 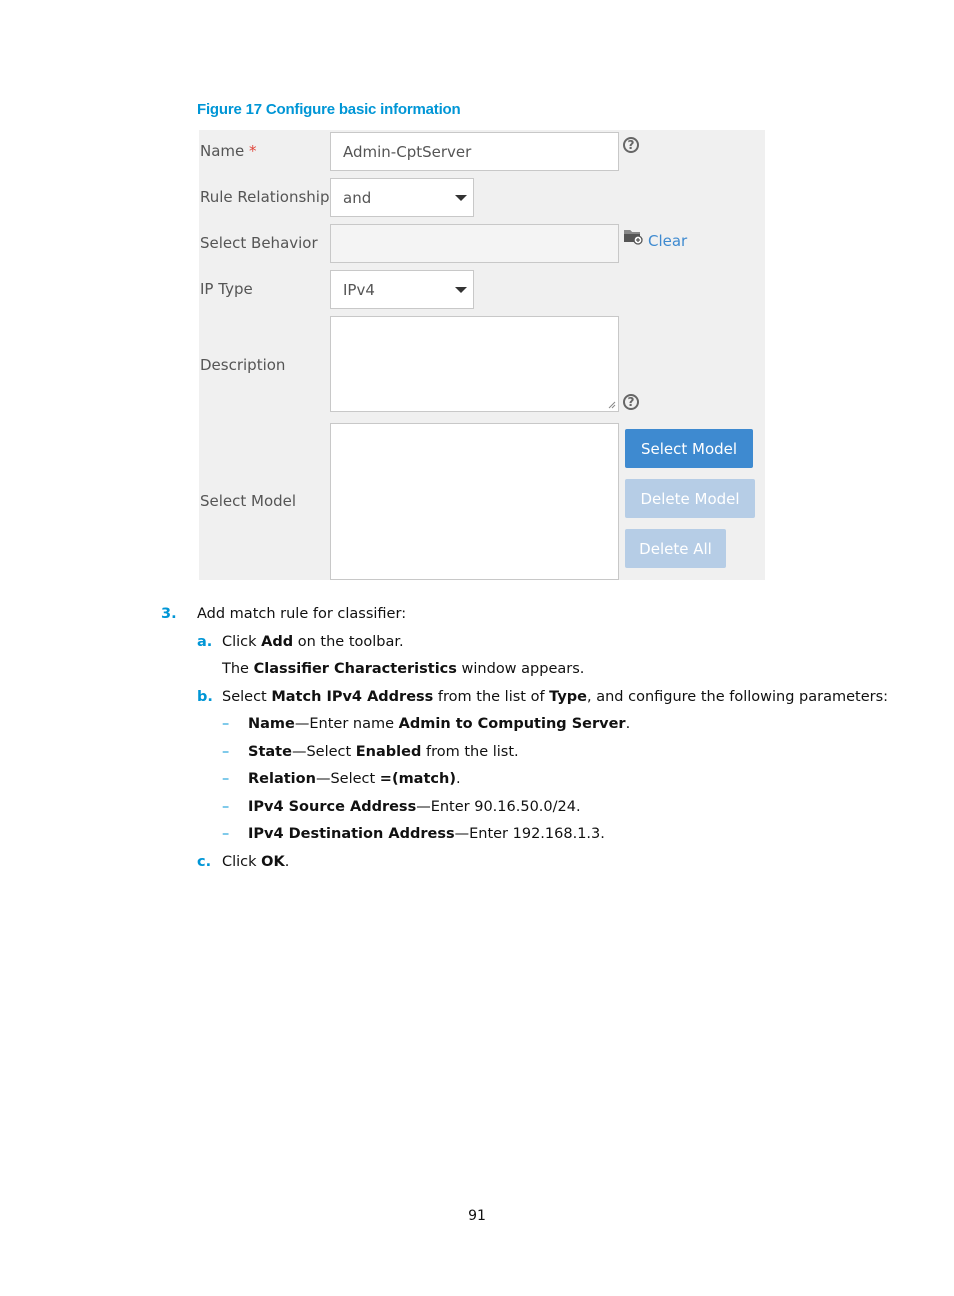 What do you see at coordinates (332, 807) in the screenshot?
I see `bold-term: IPv4 Source Address` at bounding box center [332, 807].